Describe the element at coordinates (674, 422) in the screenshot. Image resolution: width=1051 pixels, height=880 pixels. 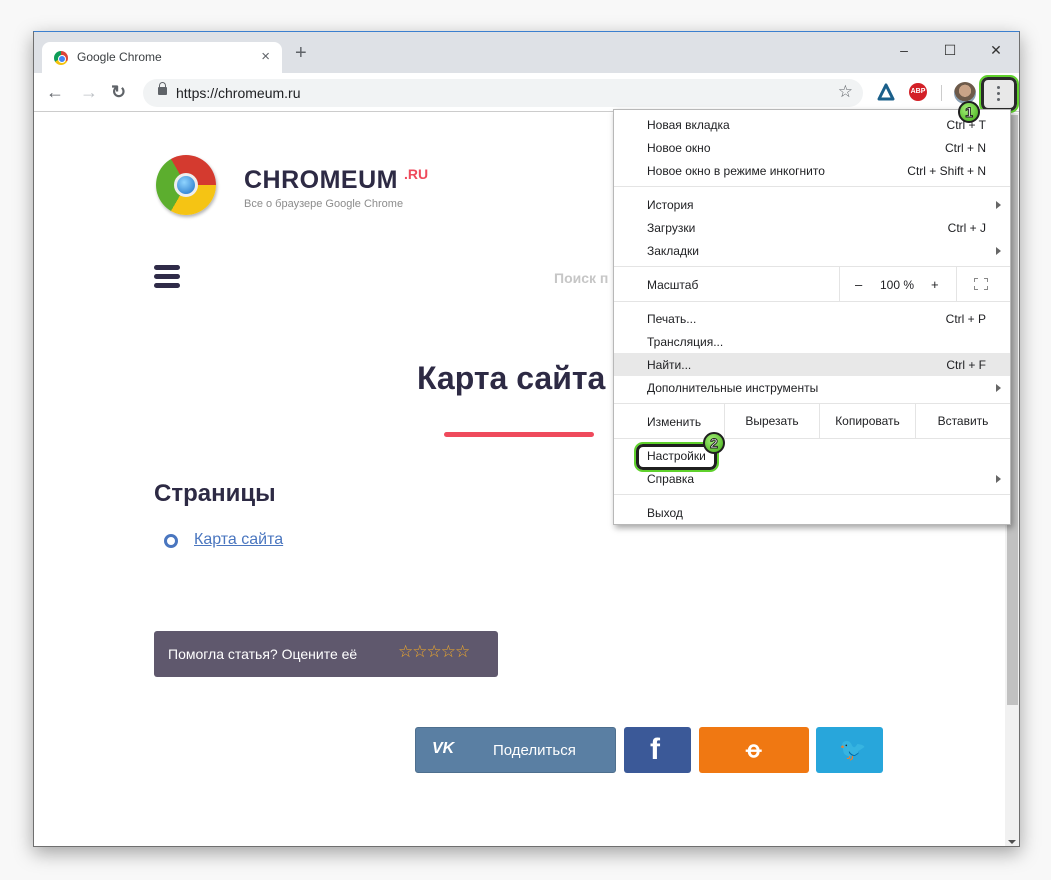
I see `edit-label: Изменить` at that location.